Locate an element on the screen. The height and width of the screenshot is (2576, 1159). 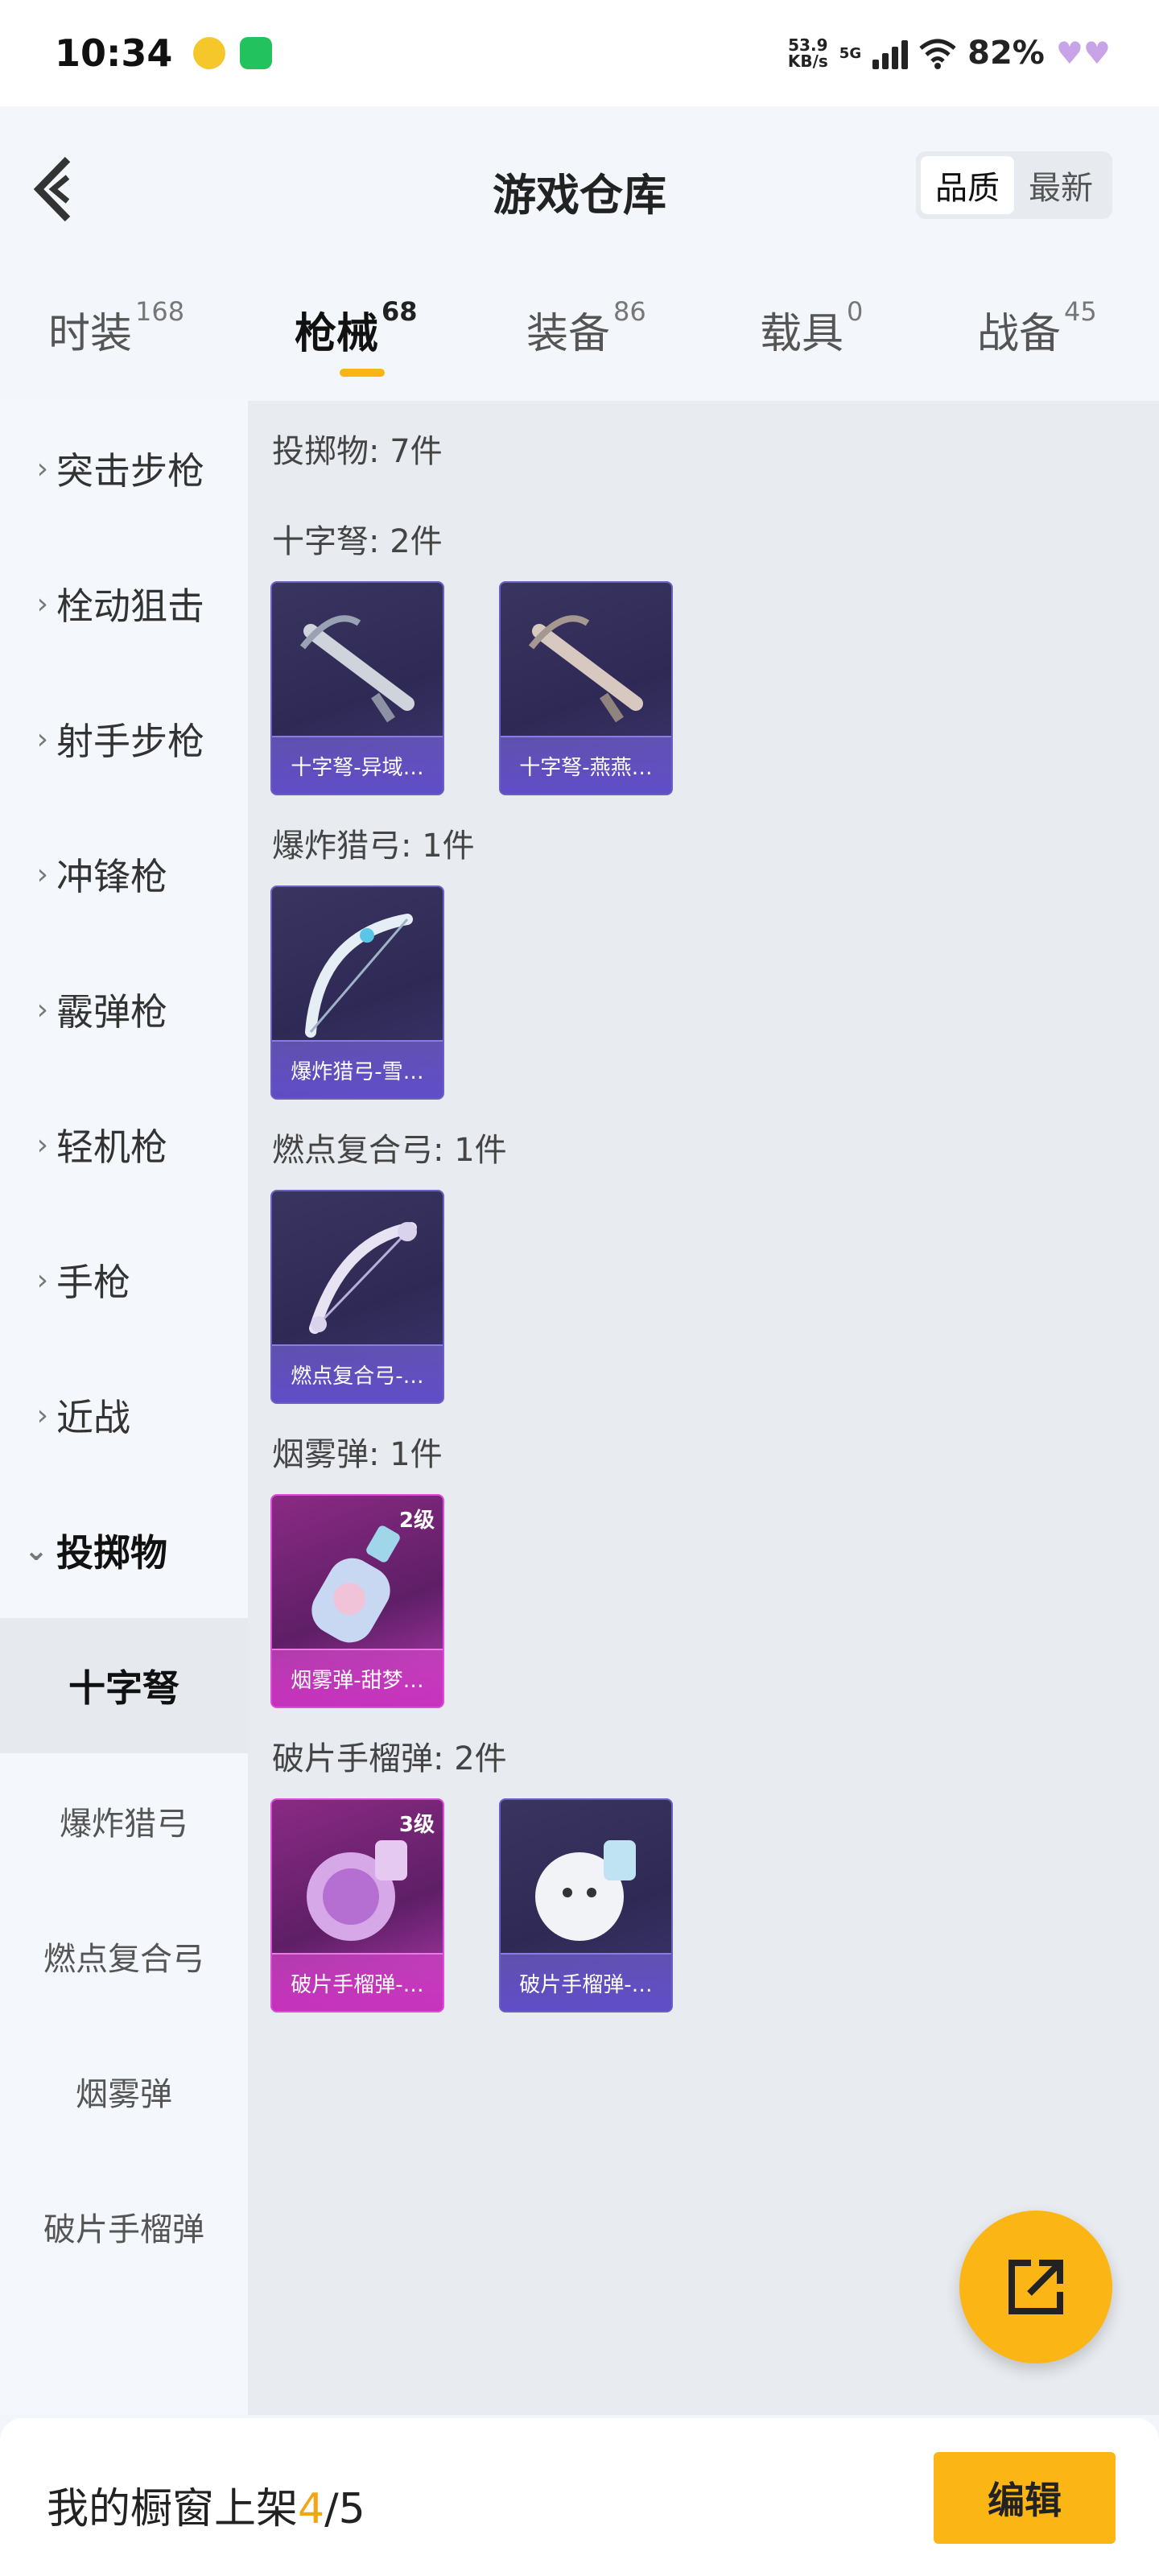
sidebar-item-throwables: ⌄ 投掷物 is located at coordinates (124, 1550).